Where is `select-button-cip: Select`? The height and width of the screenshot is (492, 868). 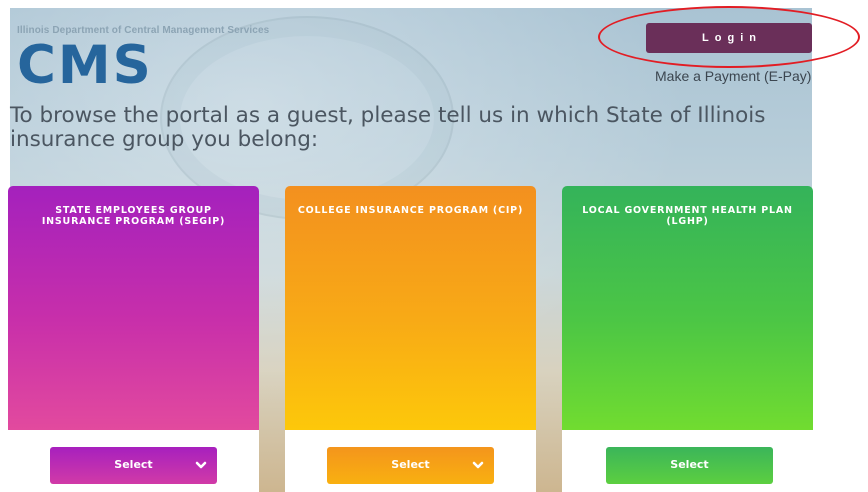
select-button-cip: Select is located at coordinates (410, 465).